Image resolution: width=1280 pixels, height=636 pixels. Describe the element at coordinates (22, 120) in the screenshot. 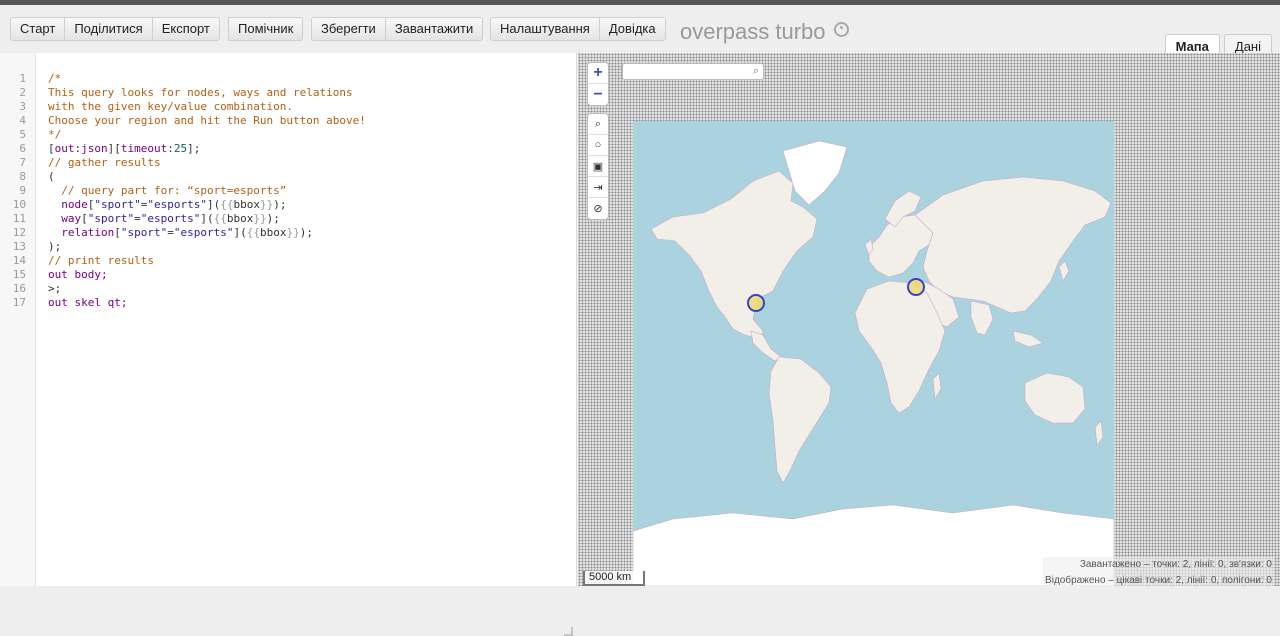

I see `line-number: 4` at that location.